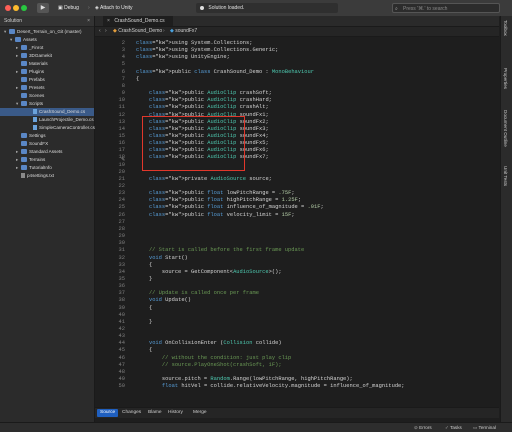  Describe the element at coordinates (175, 413) in the screenshot. I see `tab-history: History` at that location.